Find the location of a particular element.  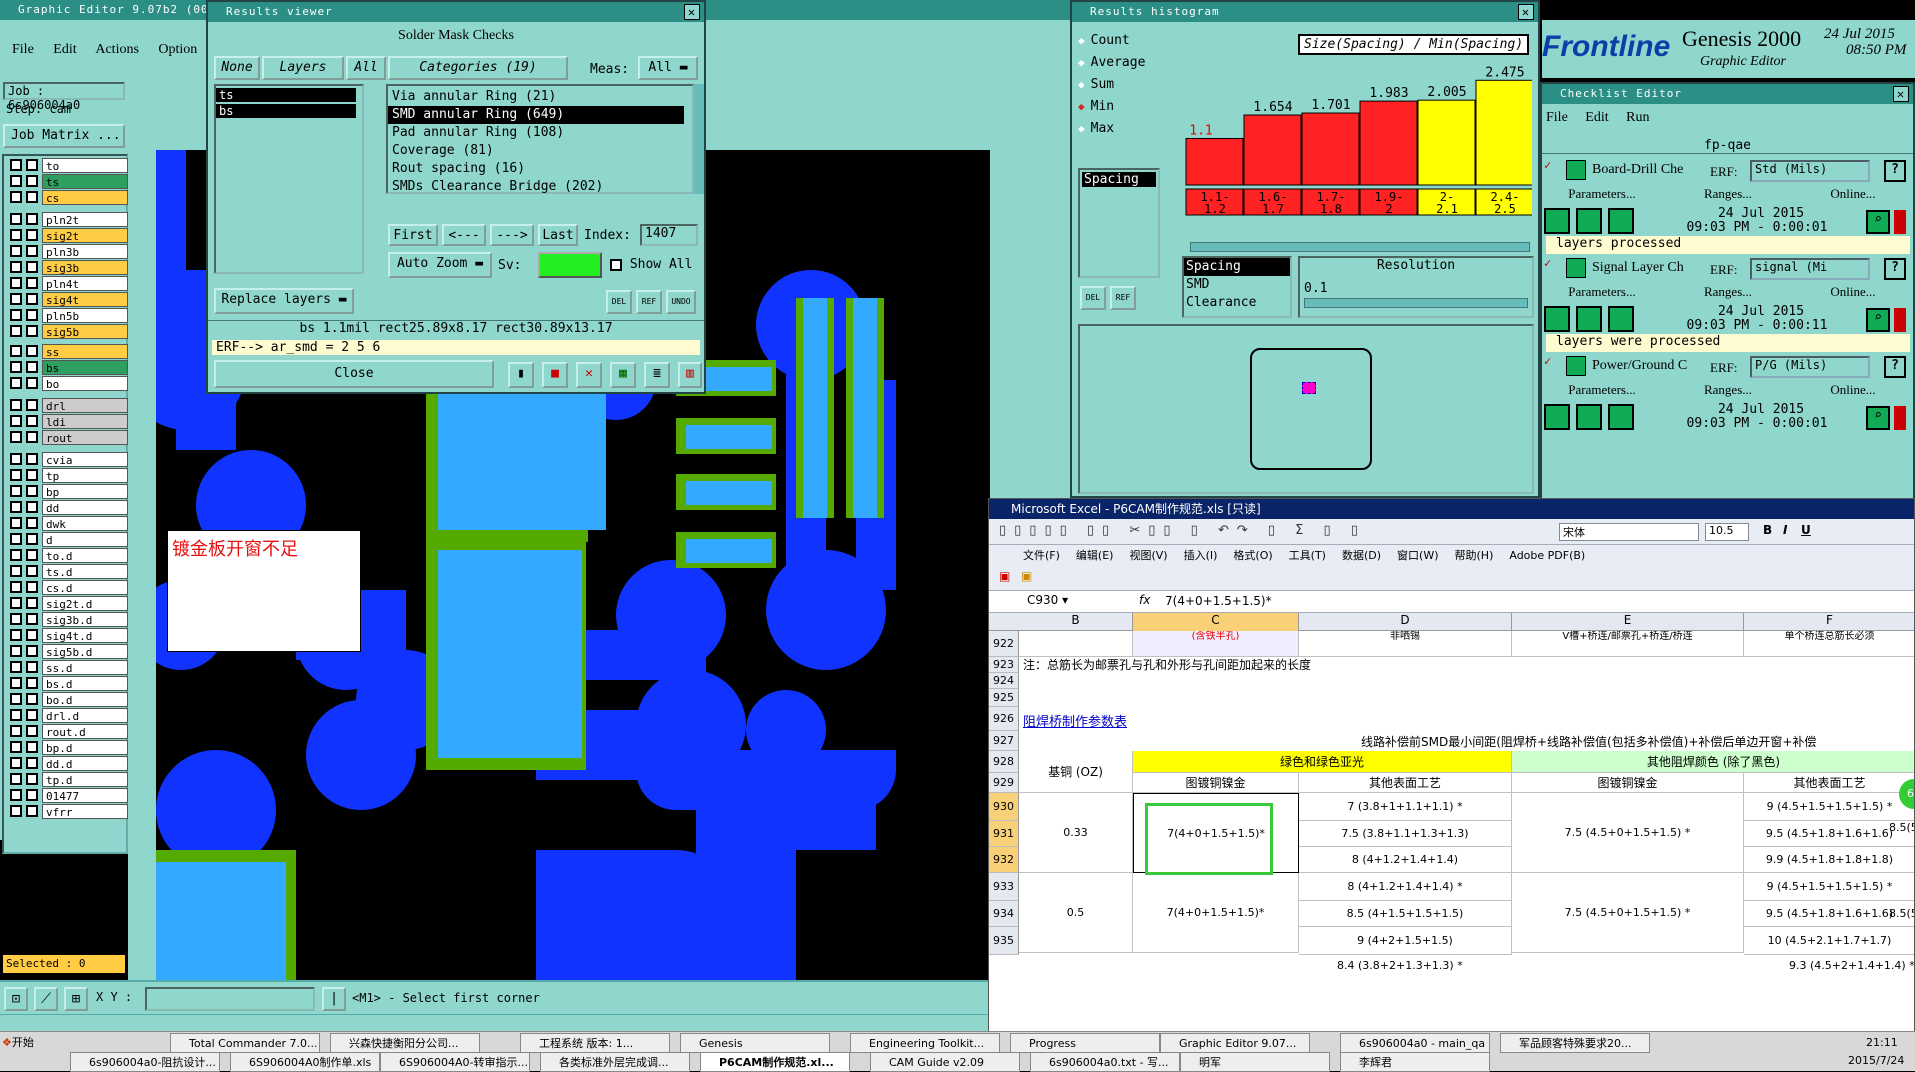

menu-file: File is located at coordinates (23, 49).